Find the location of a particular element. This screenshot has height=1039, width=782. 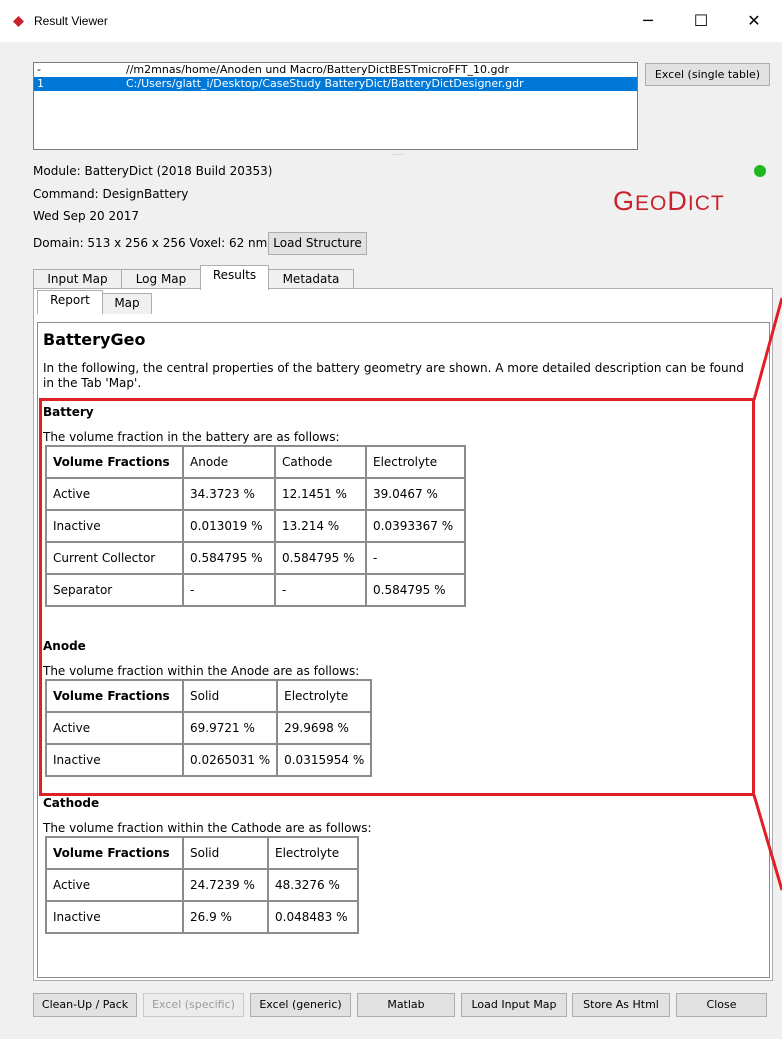

table-cell: 0.0393367 % is located at coordinates (415, 526).